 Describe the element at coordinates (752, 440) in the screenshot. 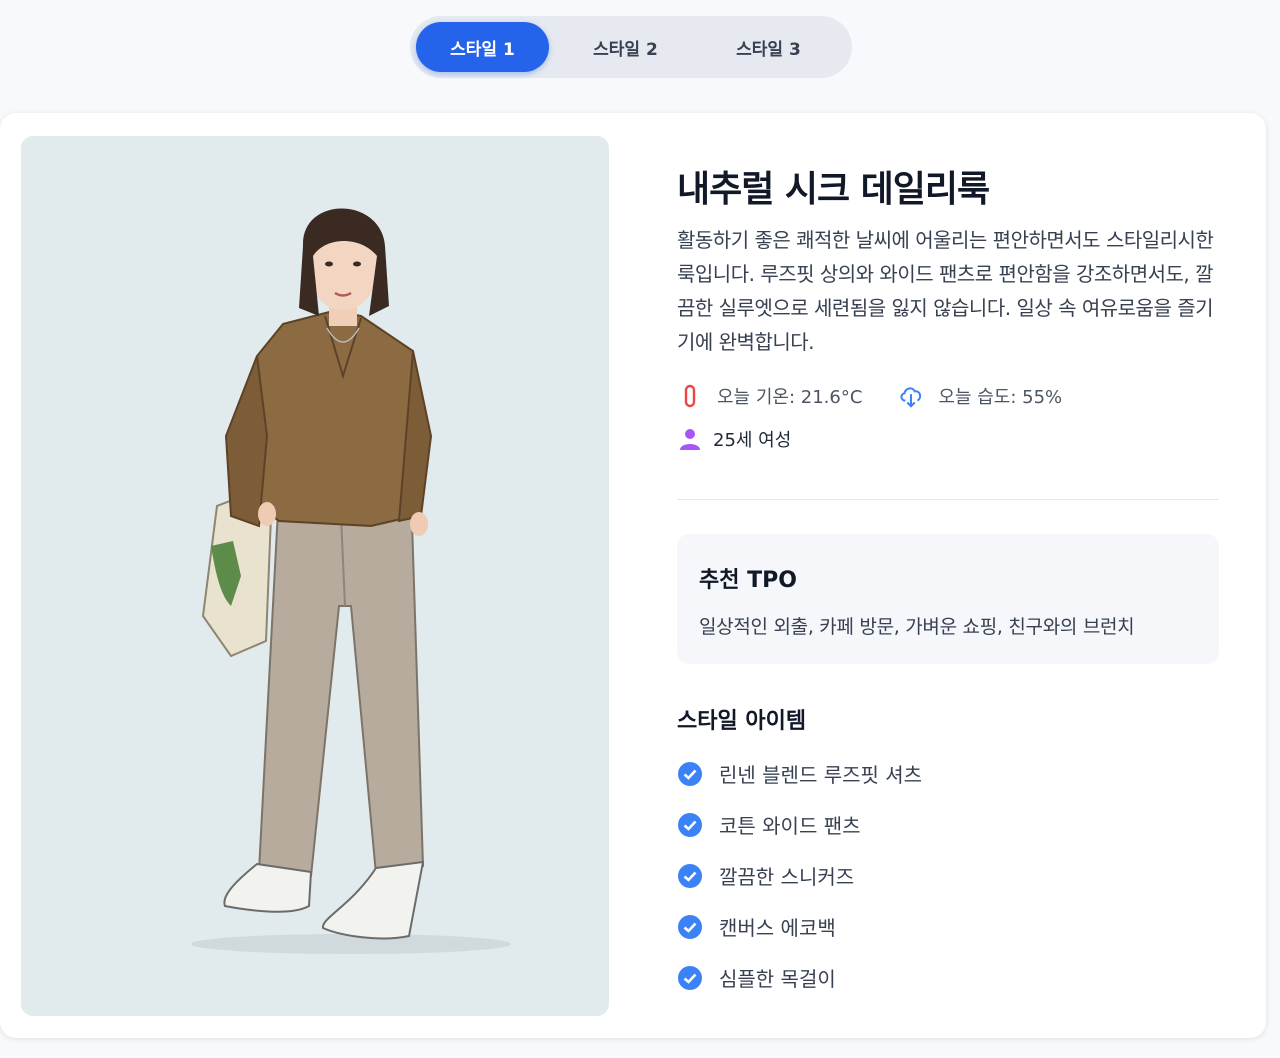

I see `audience-text: 25세 여성` at that location.